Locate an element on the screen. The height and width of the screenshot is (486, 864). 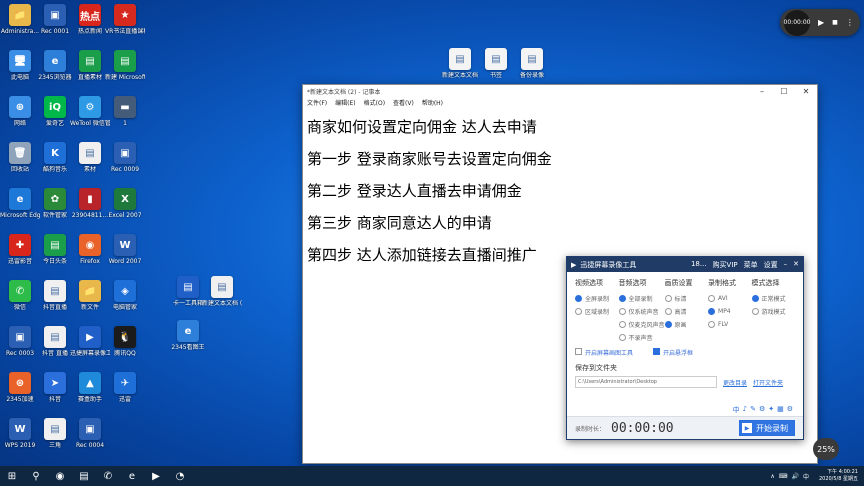
radio-option: 标清 is located at coordinates (686, 298).